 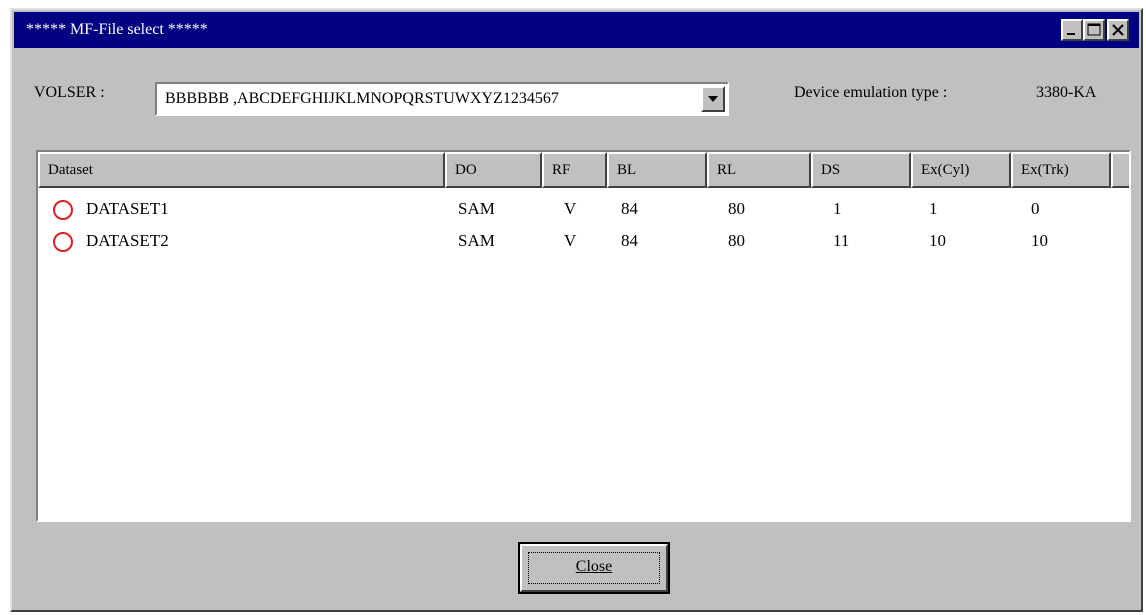 I want to click on close-icon, so click(x=1118, y=30).